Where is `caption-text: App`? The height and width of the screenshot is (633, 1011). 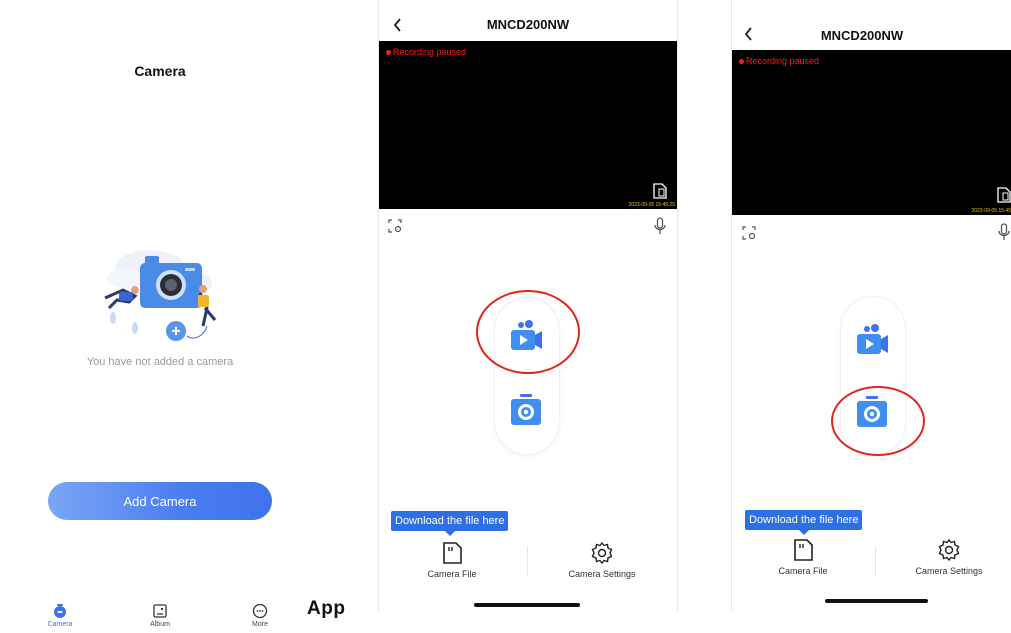
caption-text: App is located at coordinates (326, 608).